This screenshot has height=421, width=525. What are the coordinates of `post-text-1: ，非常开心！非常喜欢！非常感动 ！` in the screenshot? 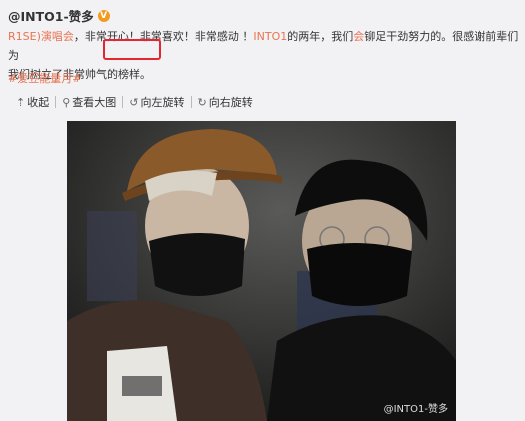 It's located at (163, 36).